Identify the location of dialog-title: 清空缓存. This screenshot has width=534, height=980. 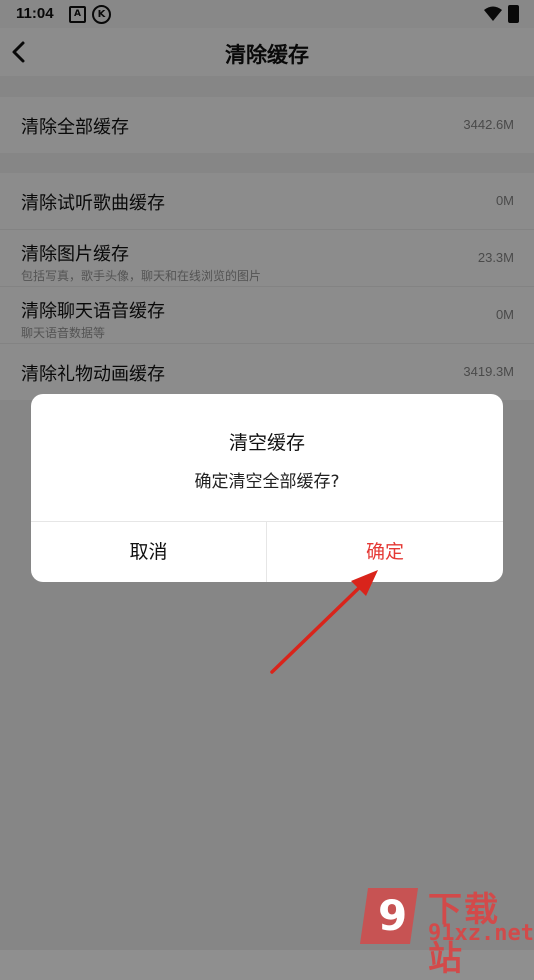
(266, 443).